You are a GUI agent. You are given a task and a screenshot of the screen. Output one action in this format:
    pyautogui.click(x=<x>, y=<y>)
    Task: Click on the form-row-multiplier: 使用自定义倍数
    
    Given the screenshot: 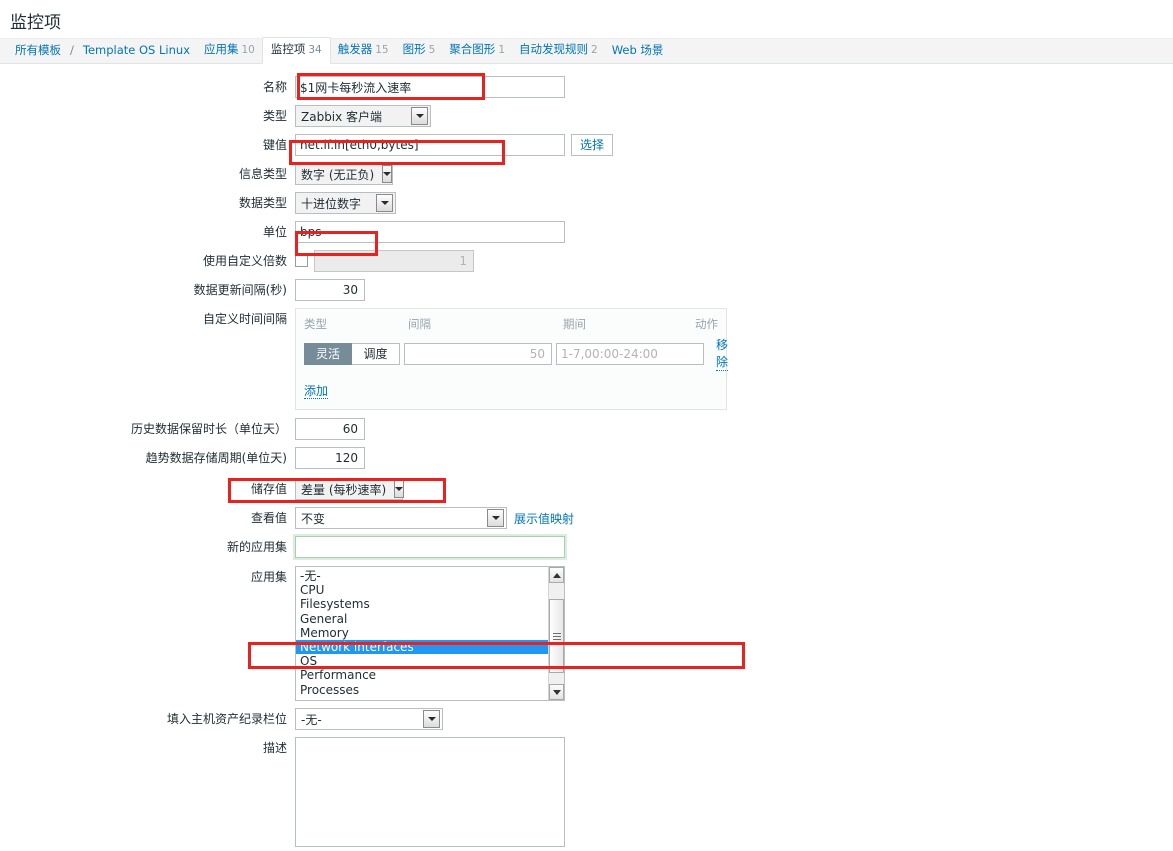 What is the action you would take?
    pyautogui.click(x=586, y=261)
    